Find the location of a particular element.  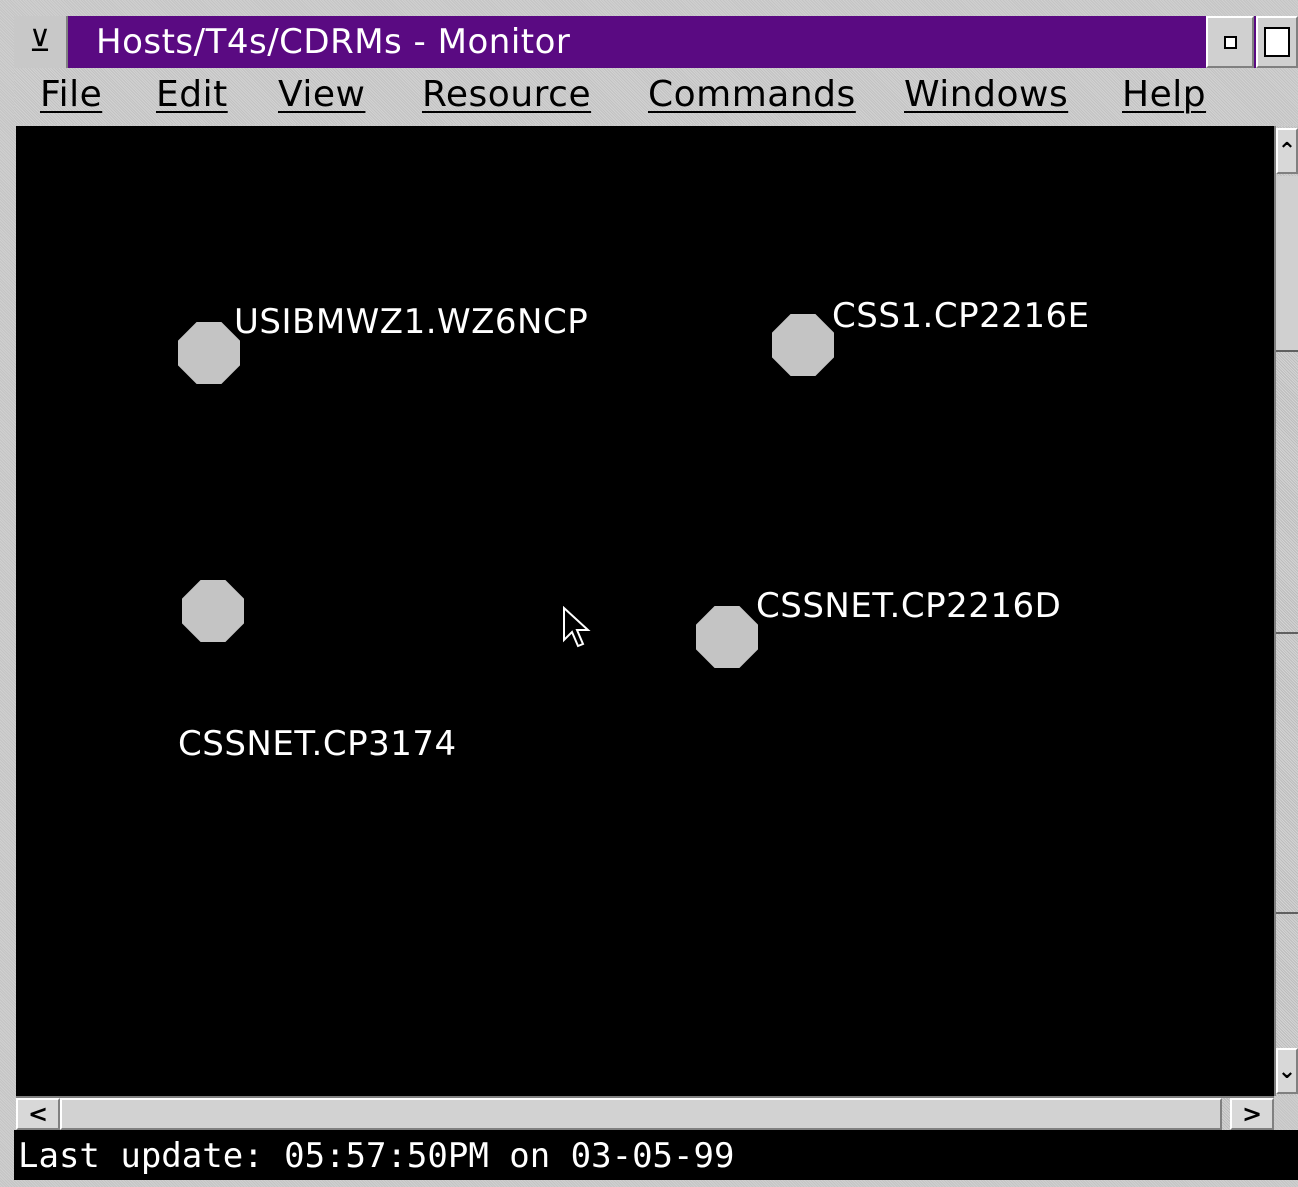

mouse-pointer-icon is located at coordinates (577, 627).